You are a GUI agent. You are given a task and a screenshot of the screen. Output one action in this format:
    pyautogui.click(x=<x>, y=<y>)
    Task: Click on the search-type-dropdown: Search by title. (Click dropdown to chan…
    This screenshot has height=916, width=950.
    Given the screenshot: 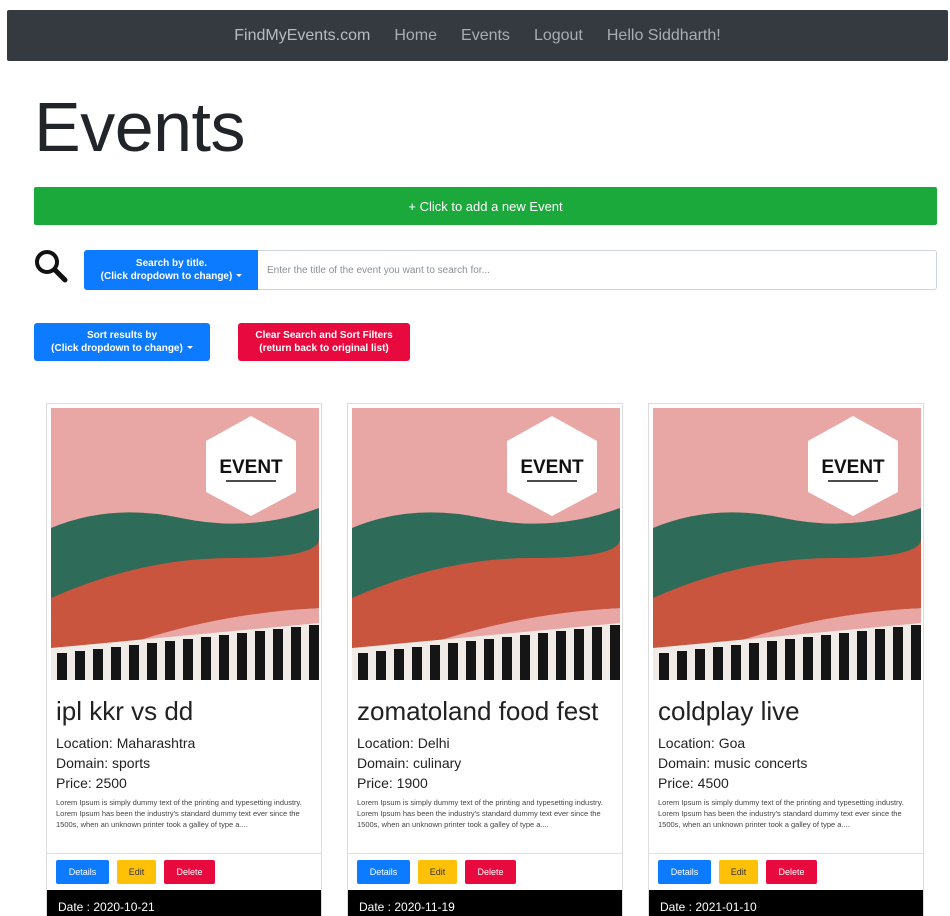 What is the action you would take?
    pyautogui.click(x=171, y=270)
    